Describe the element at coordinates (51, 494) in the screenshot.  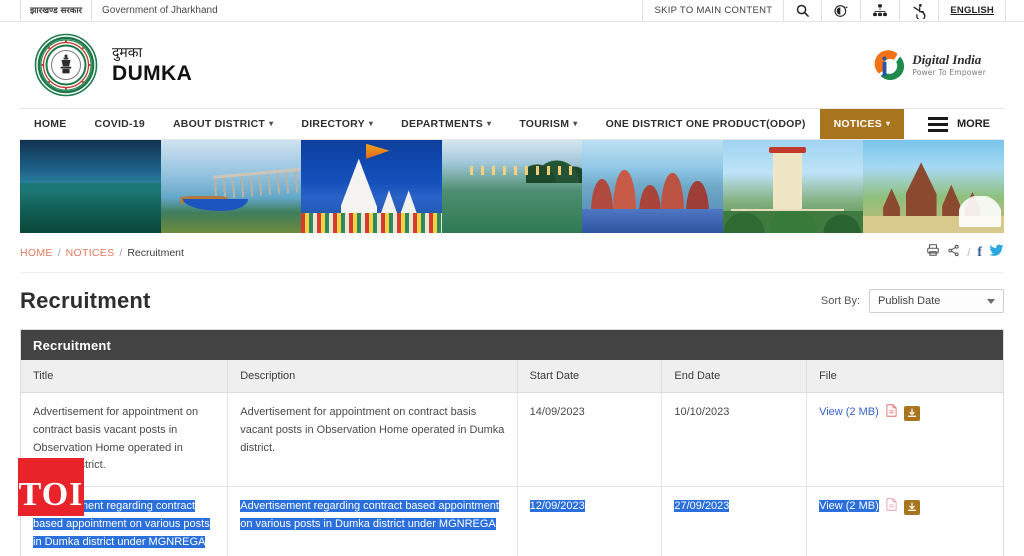
I see `toi-watermark-label: TOI` at that location.